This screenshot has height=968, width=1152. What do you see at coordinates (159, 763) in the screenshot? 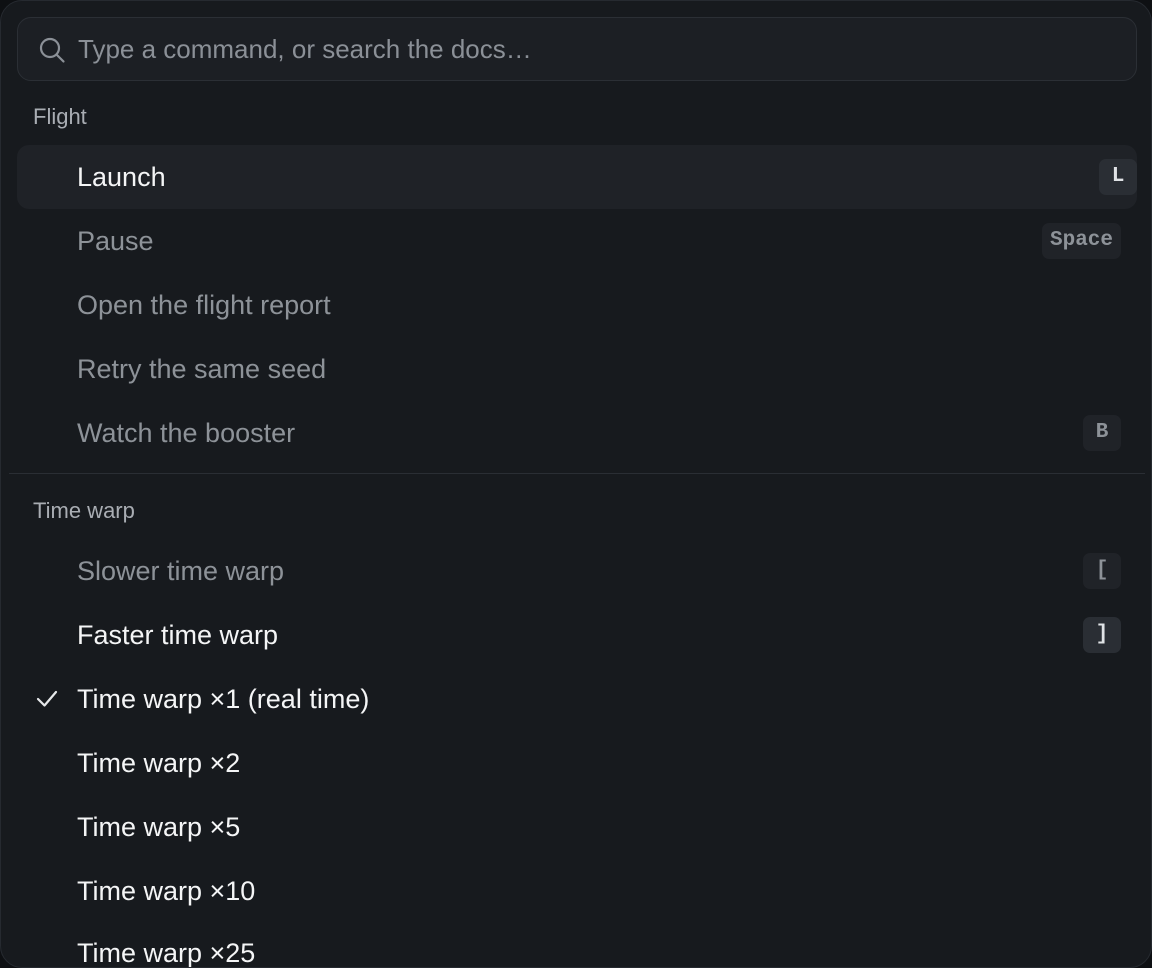
I see `menu-item-label: Time warp ×2` at bounding box center [159, 763].